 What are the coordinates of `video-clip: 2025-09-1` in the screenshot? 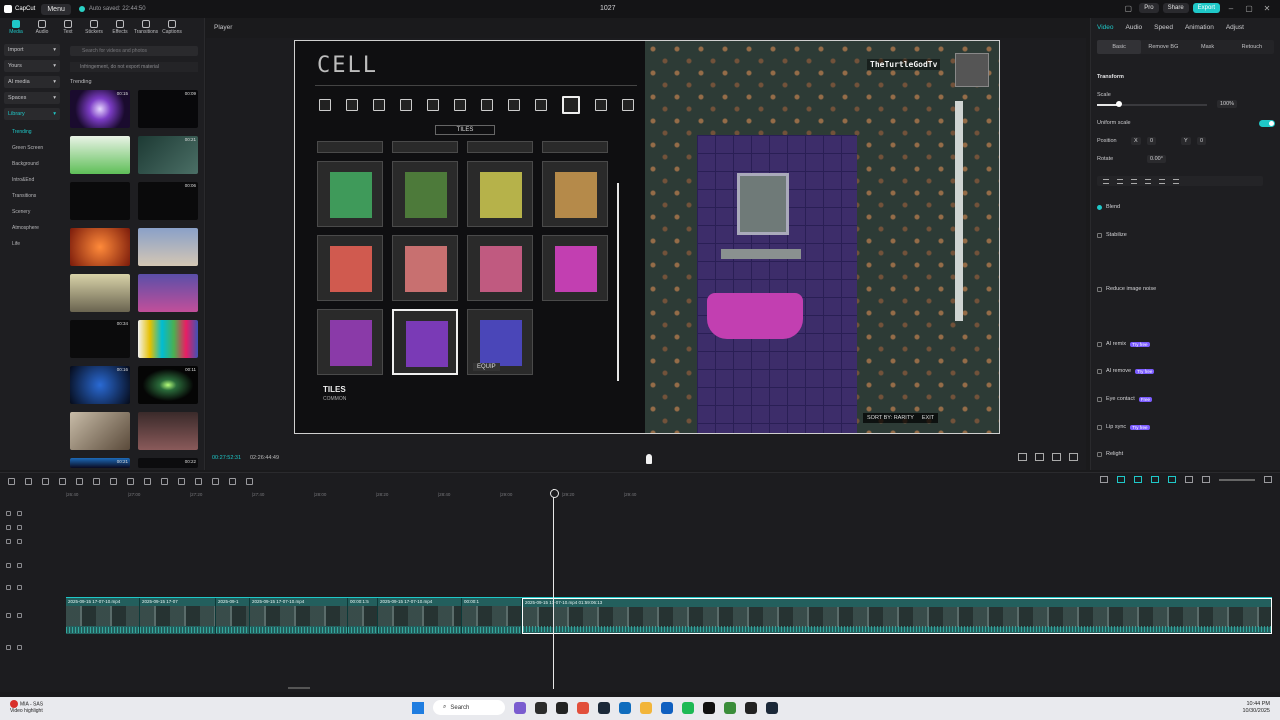 It's located at (233, 616).